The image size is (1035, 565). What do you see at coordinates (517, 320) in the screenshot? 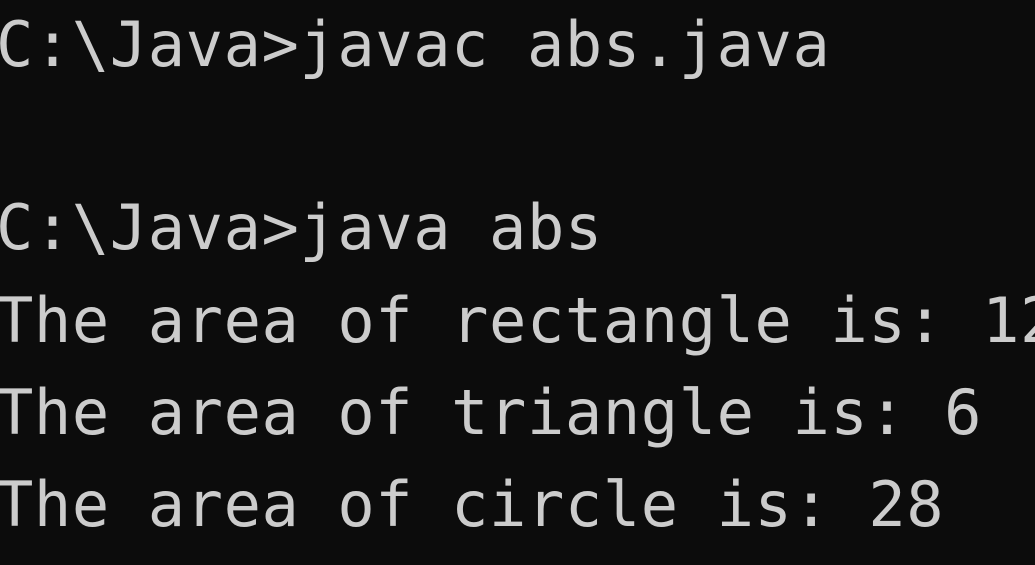
I see `output-line-rectangle: The area of rectangle is: 12` at bounding box center [517, 320].